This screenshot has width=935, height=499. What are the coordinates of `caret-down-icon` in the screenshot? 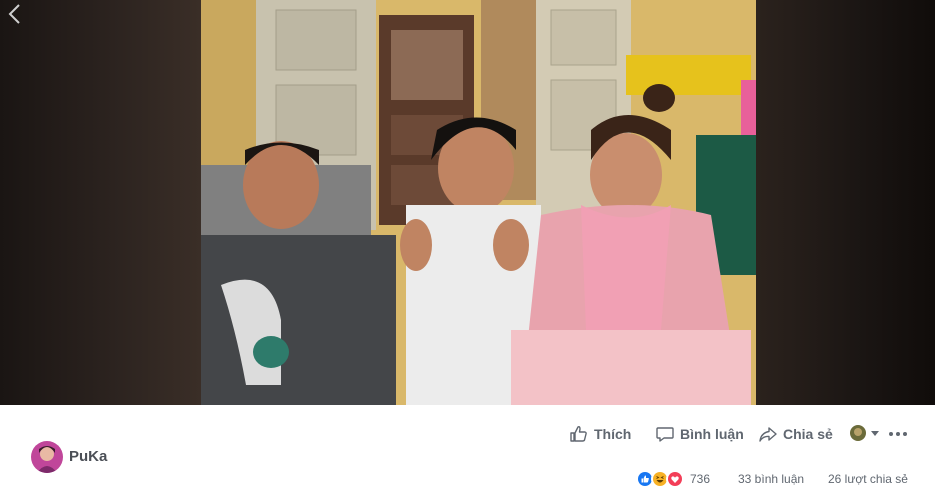 It's located at (875, 433).